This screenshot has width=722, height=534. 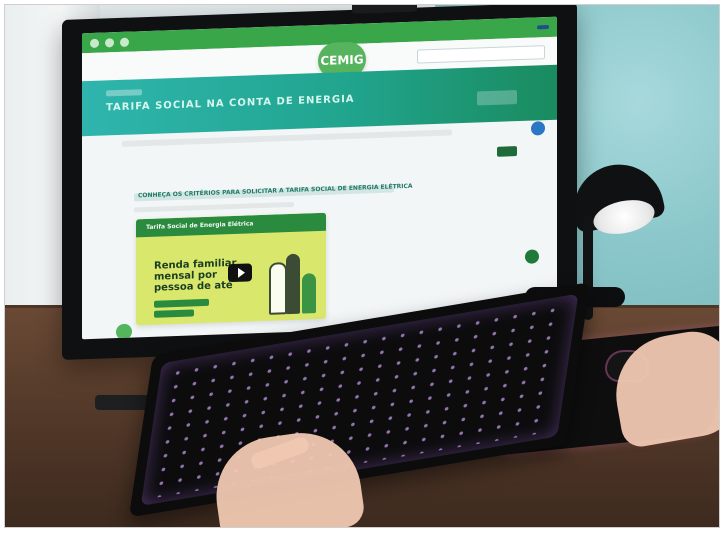 What do you see at coordinates (124, 42) in the screenshot?
I see `language-icon` at bounding box center [124, 42].